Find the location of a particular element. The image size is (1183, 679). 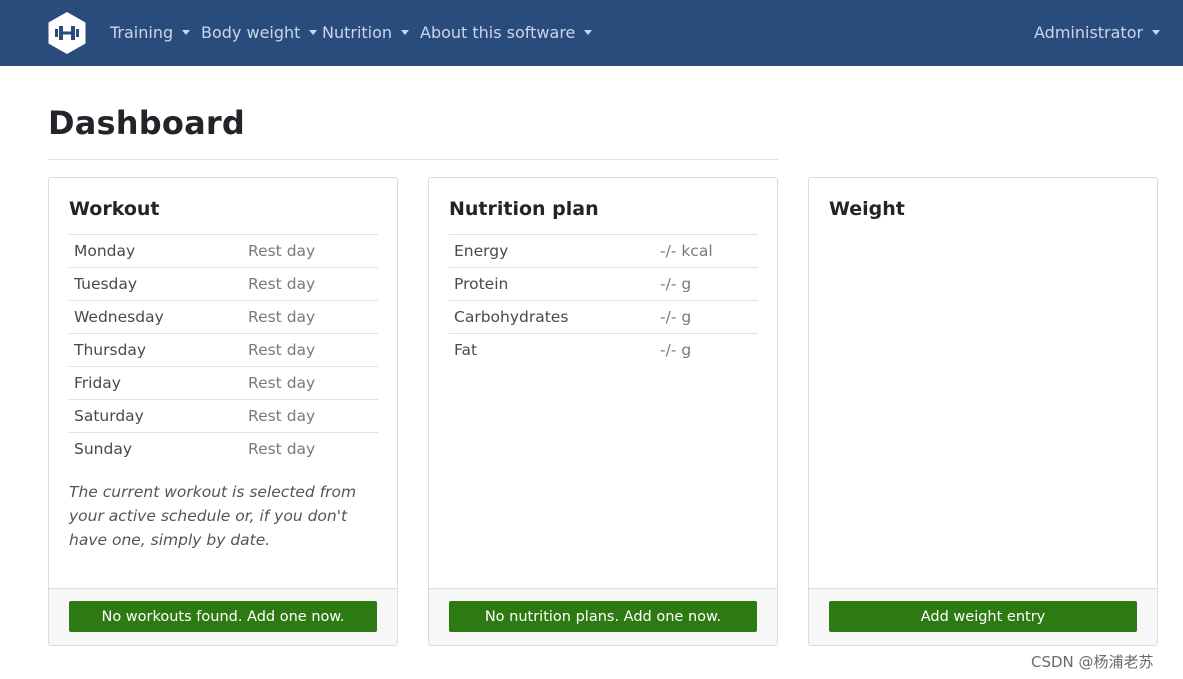

workout-day: Saturday is located at coordinates (156, 416).